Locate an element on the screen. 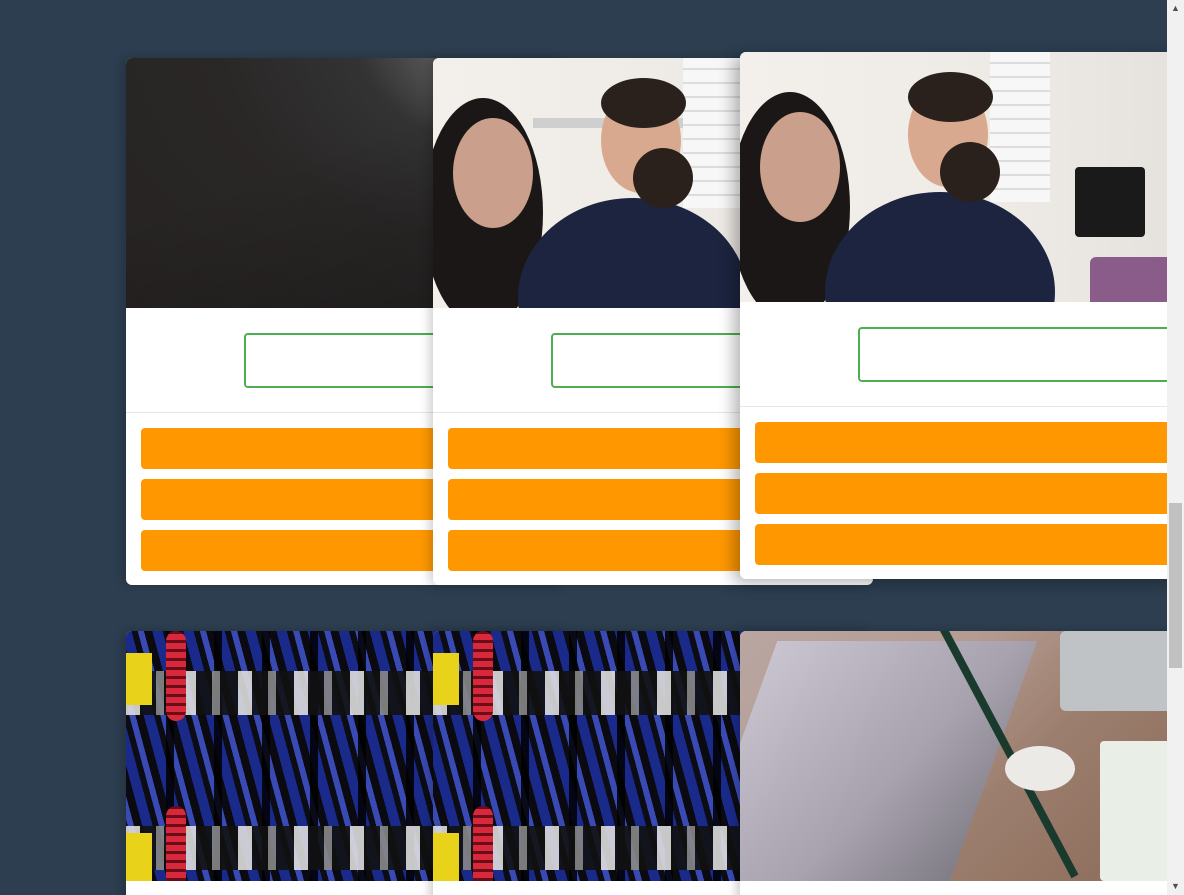  outline-button is located at coordinates (1012, 354).